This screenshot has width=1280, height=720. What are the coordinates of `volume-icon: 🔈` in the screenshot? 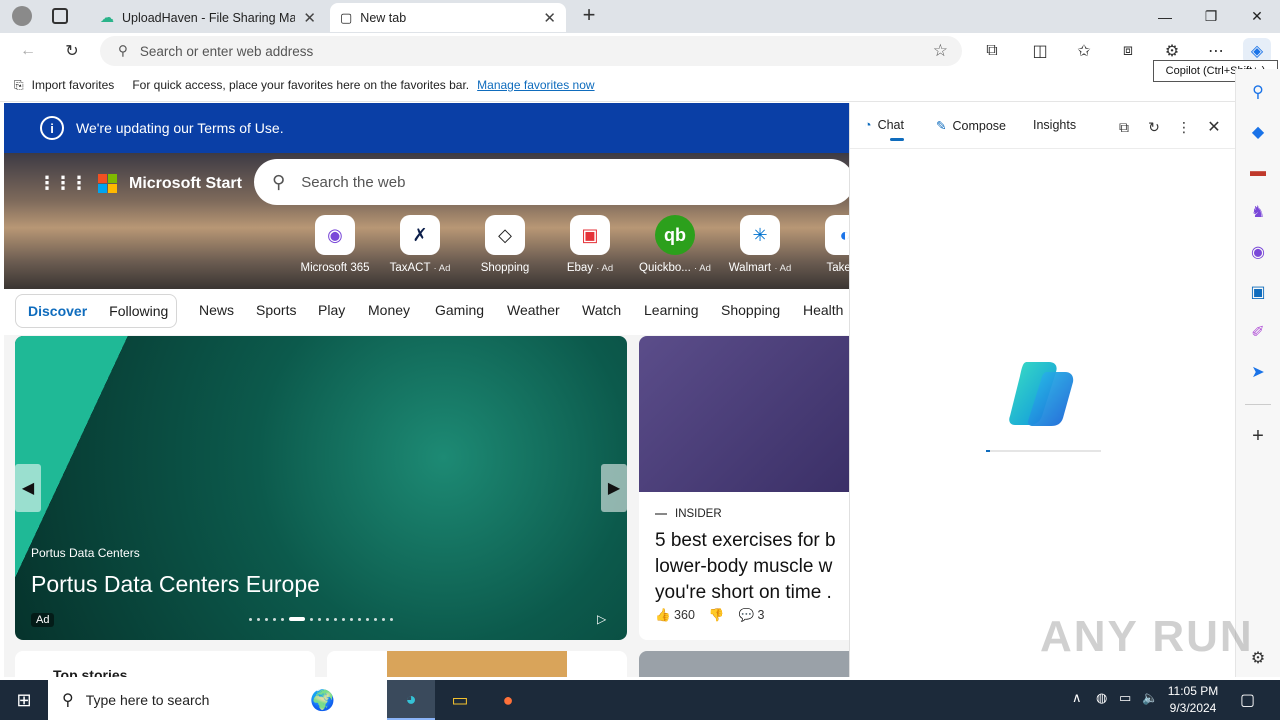 It's located at (1150, 698).